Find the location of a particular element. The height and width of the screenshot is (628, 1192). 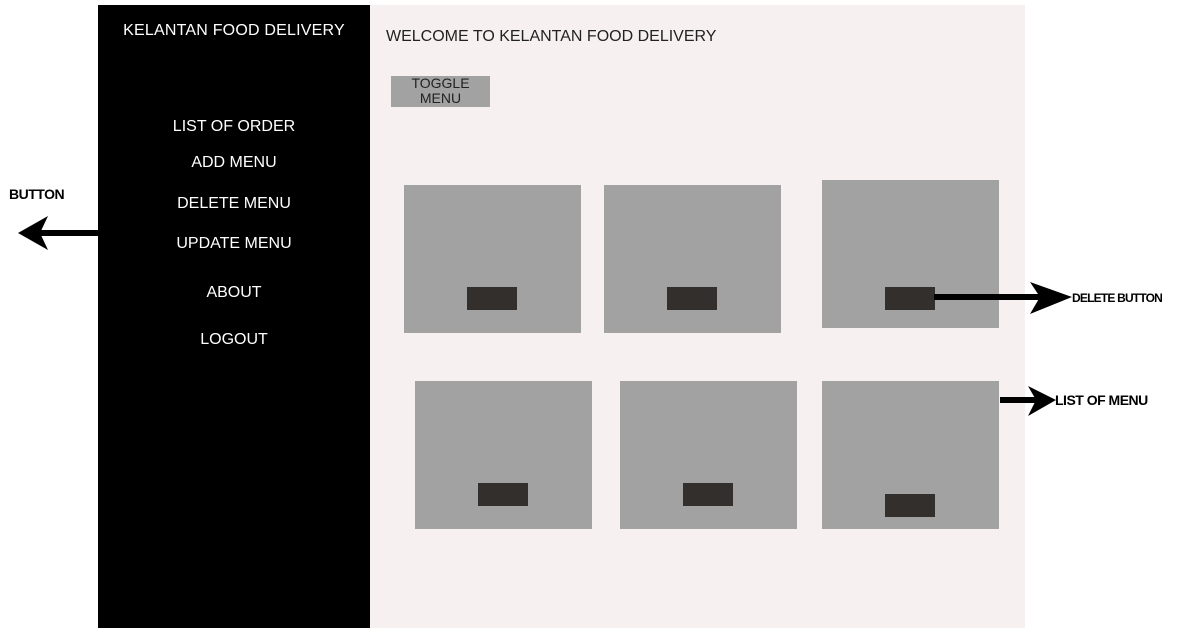

toggle-menu-label: TOGGLE MENU is located at coordinates (440, 90).